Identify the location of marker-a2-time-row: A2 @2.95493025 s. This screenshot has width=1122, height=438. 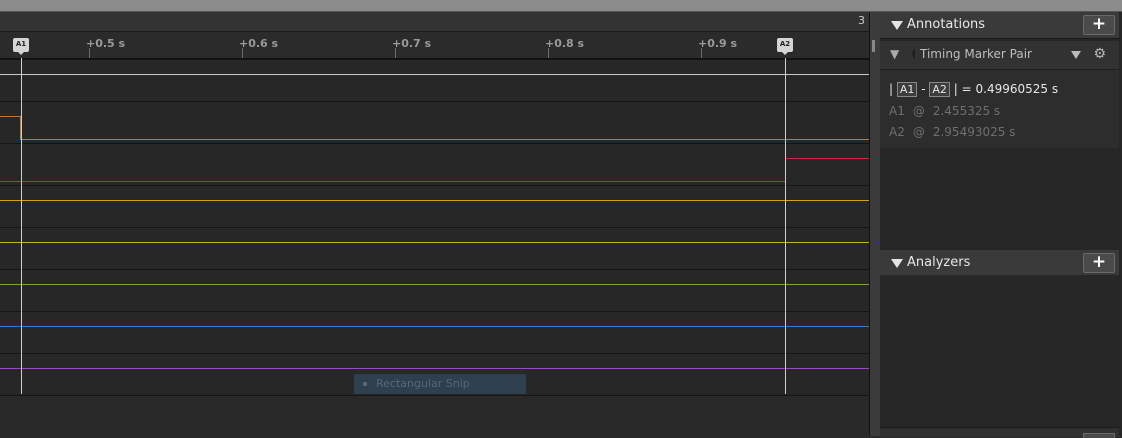
(956, 132).